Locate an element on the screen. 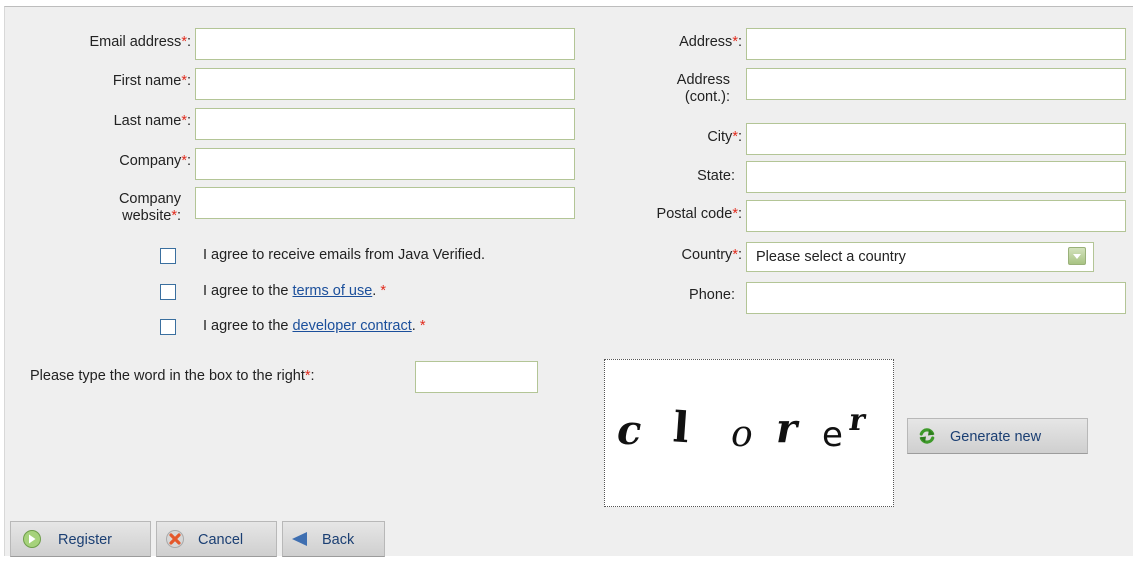 The width and height of the screenshot is (1139, 561). company-label: Company*: is located at coordinates (155, 161).